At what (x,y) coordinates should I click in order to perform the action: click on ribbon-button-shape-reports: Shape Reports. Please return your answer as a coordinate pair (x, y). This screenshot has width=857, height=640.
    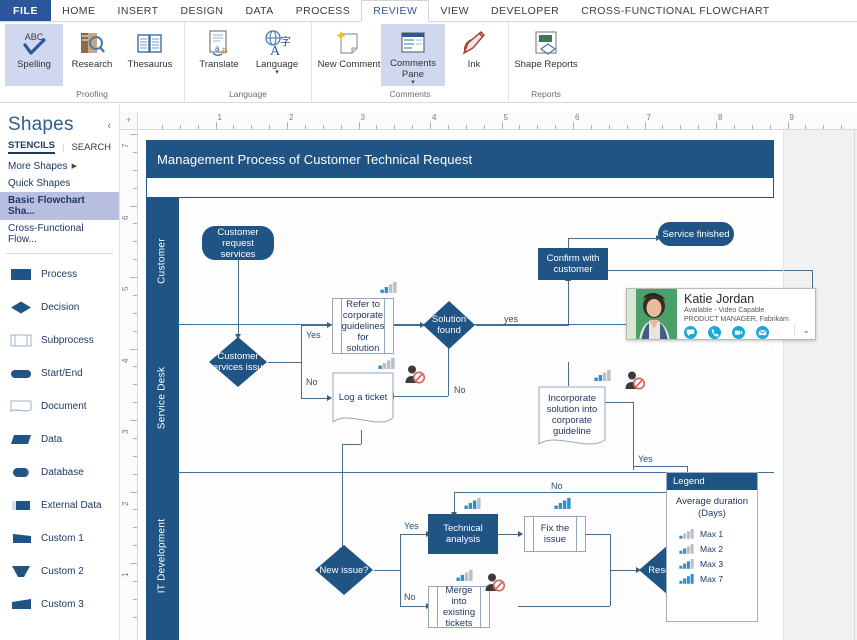
    Looking at the image, I should click on (546, 55).